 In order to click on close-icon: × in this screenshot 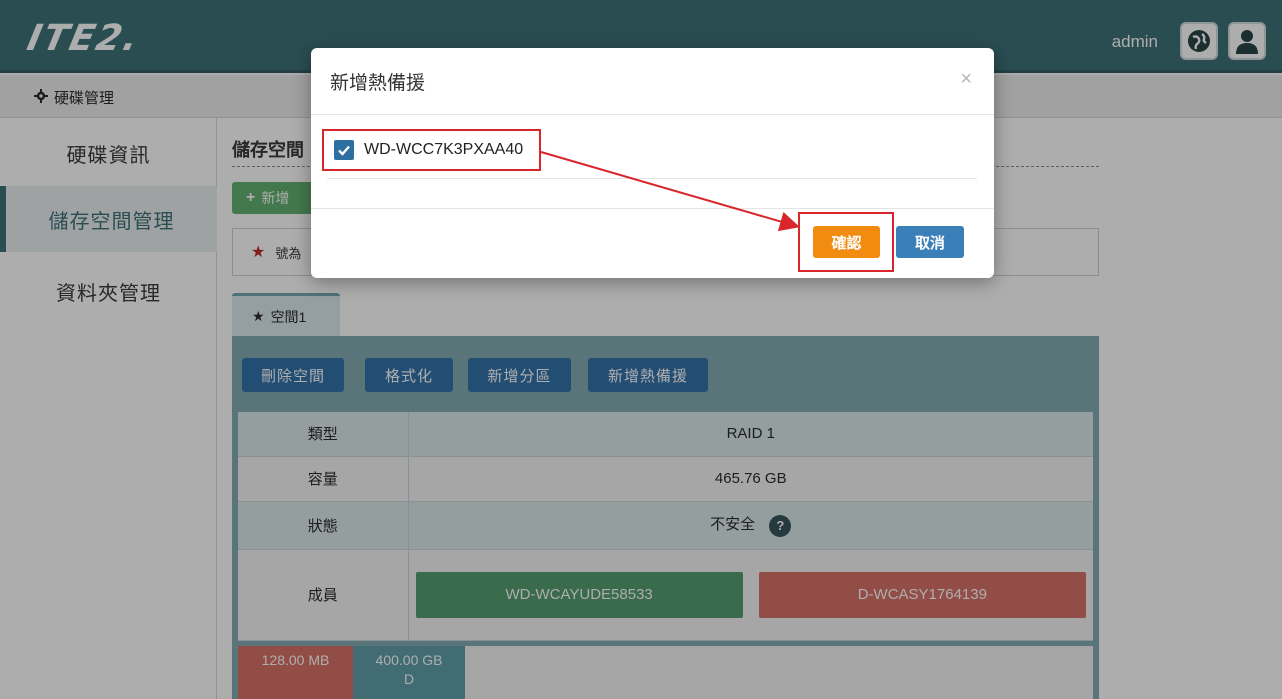, I will do `click(966, 79)`.